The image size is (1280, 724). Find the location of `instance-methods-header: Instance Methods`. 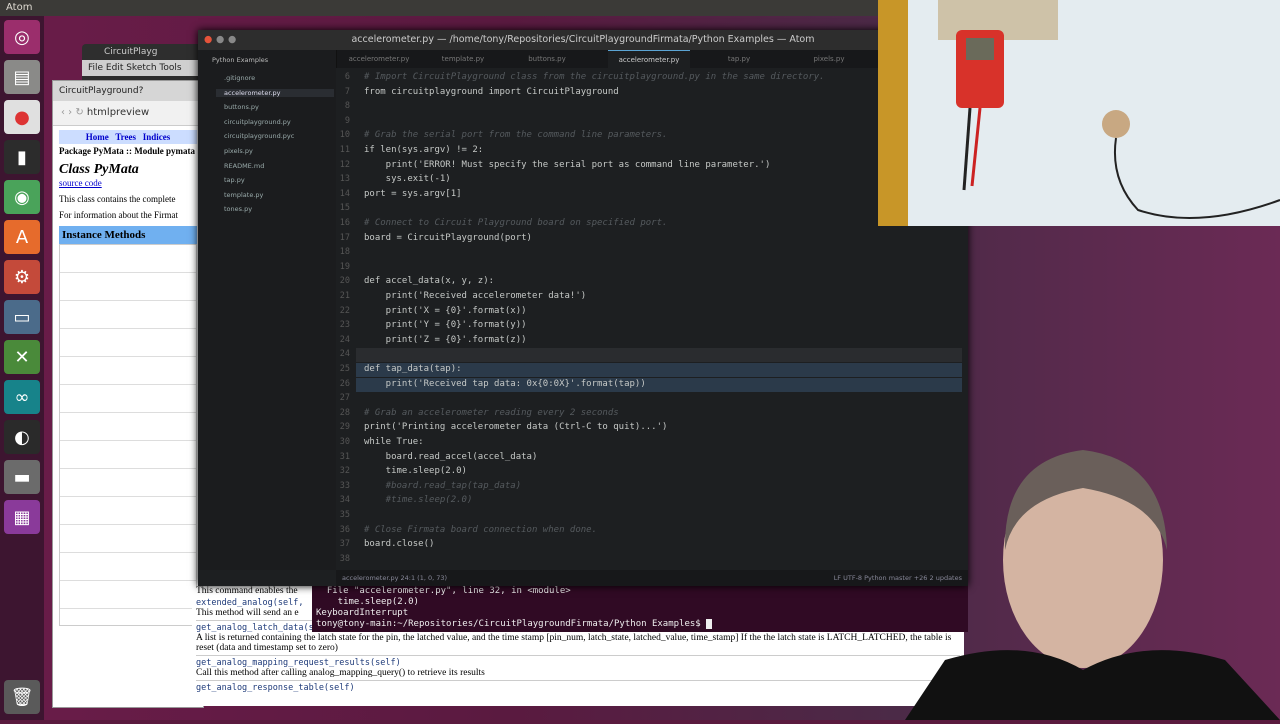

instance-methods-header: Instance Methods is located at coordinates (128, 235).